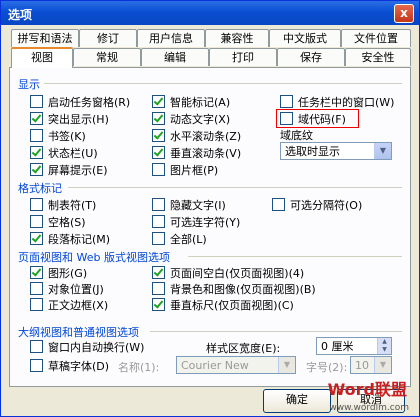 The width and height of the screenshot is (420, 417). I want to click on spin-down-icon: ▼, so click(384, 350).